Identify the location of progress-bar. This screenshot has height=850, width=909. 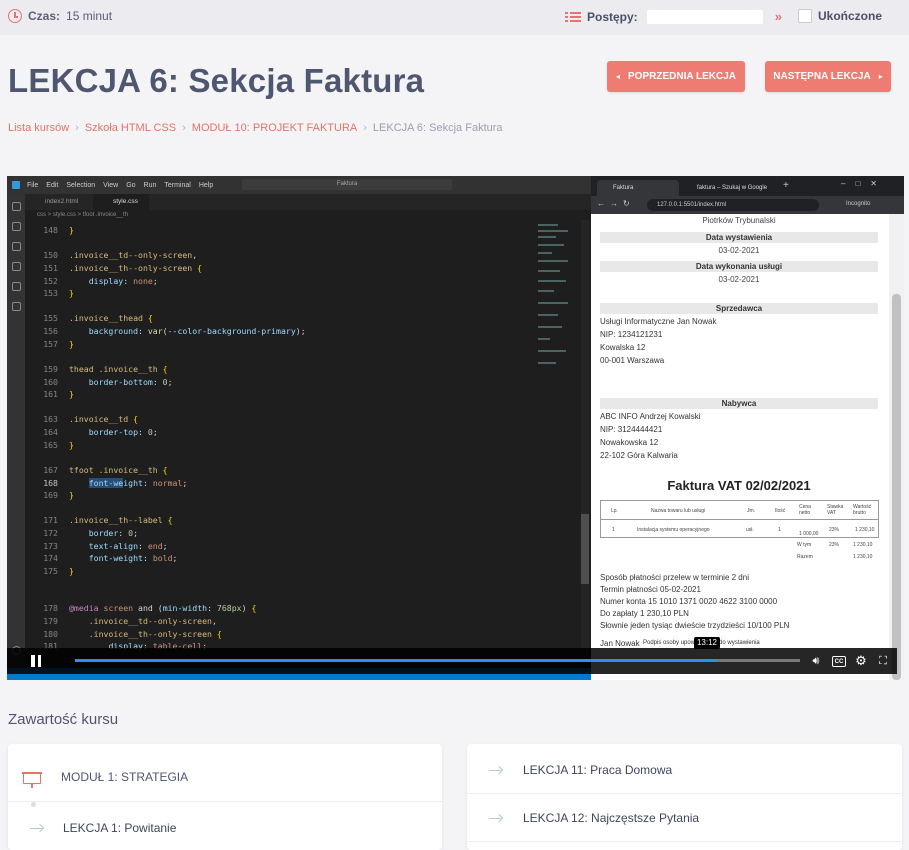
(704, 16).